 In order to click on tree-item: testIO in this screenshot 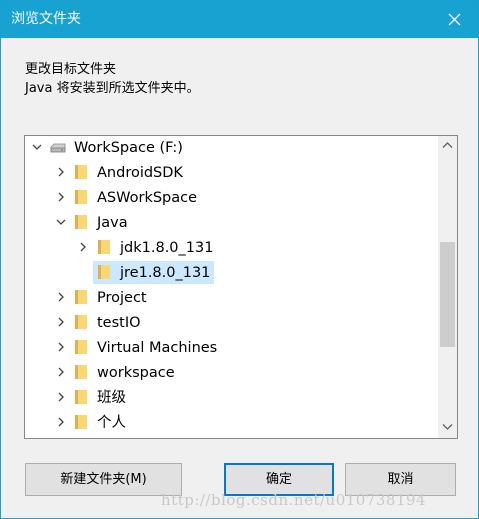, I will do `click(230, 322)`.